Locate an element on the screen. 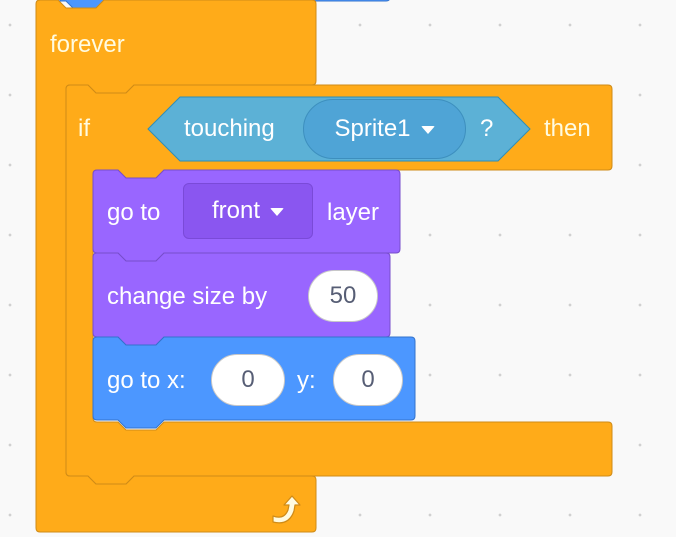  x-input: 0 is located at coordinates (248, 380).